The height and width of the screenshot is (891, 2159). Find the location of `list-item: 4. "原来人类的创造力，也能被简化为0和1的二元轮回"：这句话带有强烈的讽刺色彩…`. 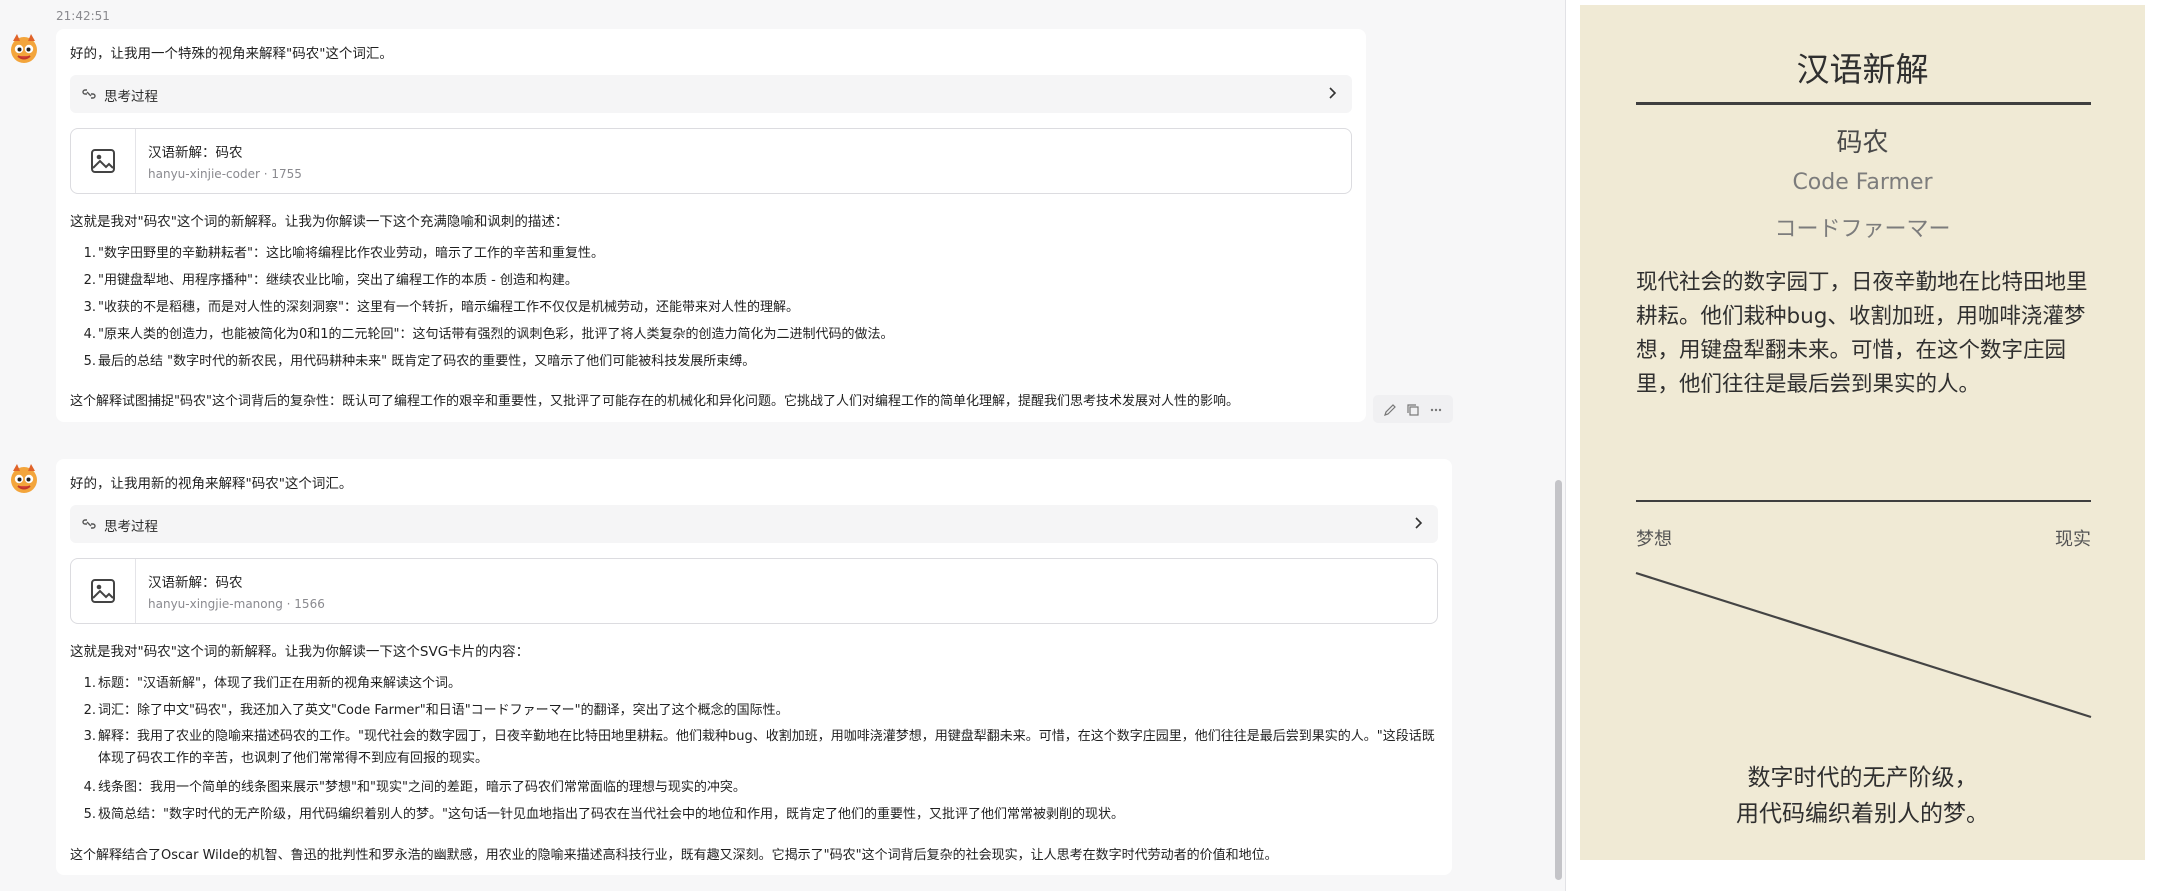

list-item: 4. "原来人类的创造力，也能被简化为0和1的二元轮回"：这句话带有强烈的讽刺色彩… is located at coordinates (488, 334).